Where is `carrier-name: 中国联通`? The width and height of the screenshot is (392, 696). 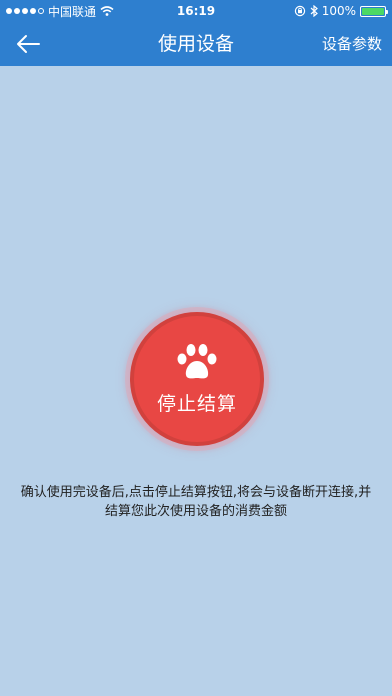
carrier-name: 中国联通 is located at coordinates (72, 11).